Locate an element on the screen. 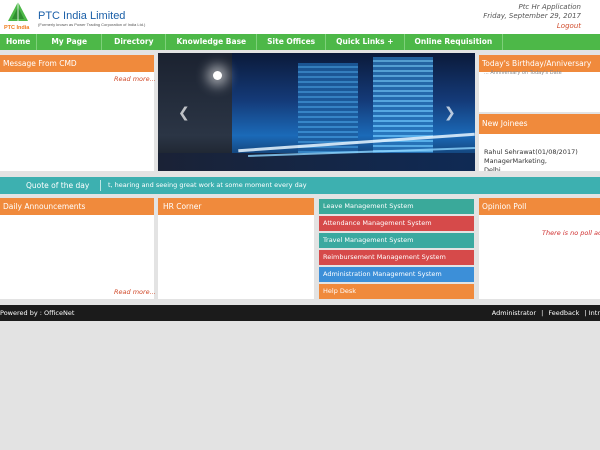 The image size is (600, 450). app-name: Ptc Hr Application is located at coordinates (549, 7).